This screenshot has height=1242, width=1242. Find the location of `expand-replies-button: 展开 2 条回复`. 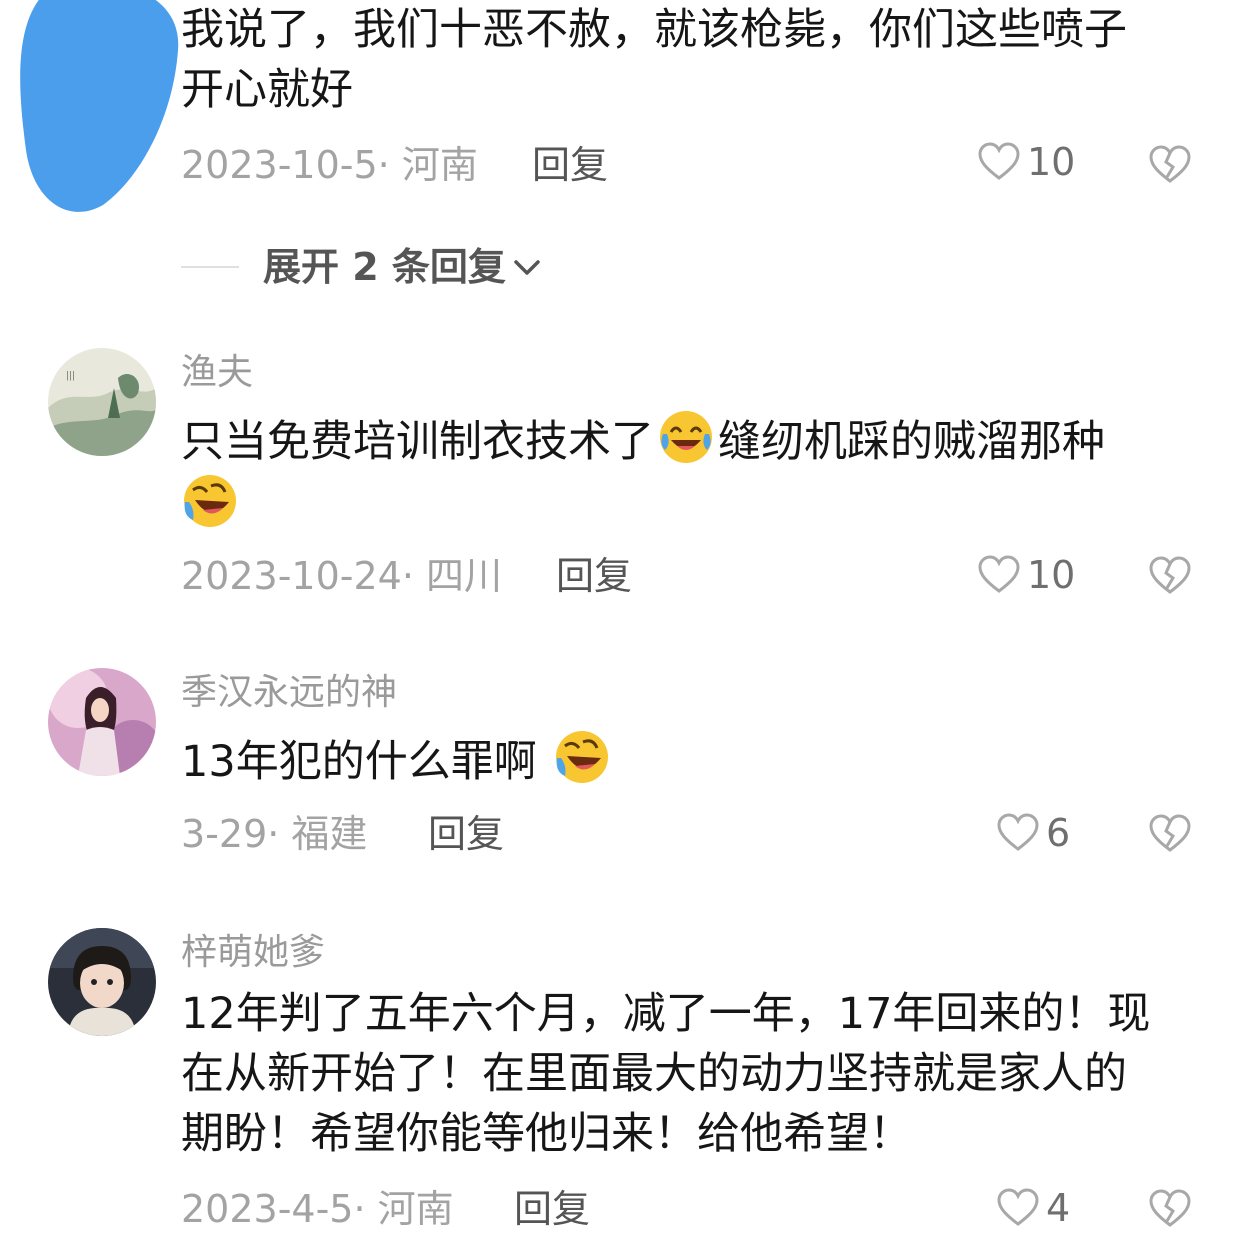

expand-replies-button: 展开 2 条回复 is located at coordinates (362, 267).